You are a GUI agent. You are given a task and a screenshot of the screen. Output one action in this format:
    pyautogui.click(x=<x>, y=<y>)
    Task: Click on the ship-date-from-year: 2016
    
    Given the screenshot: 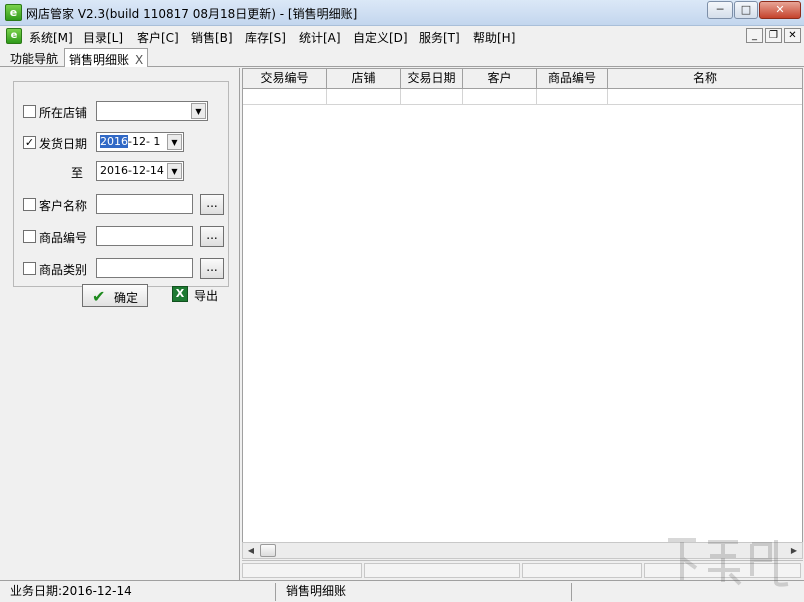 What is the action you would take?
    pyautogui.click(x=114, y=141)
    